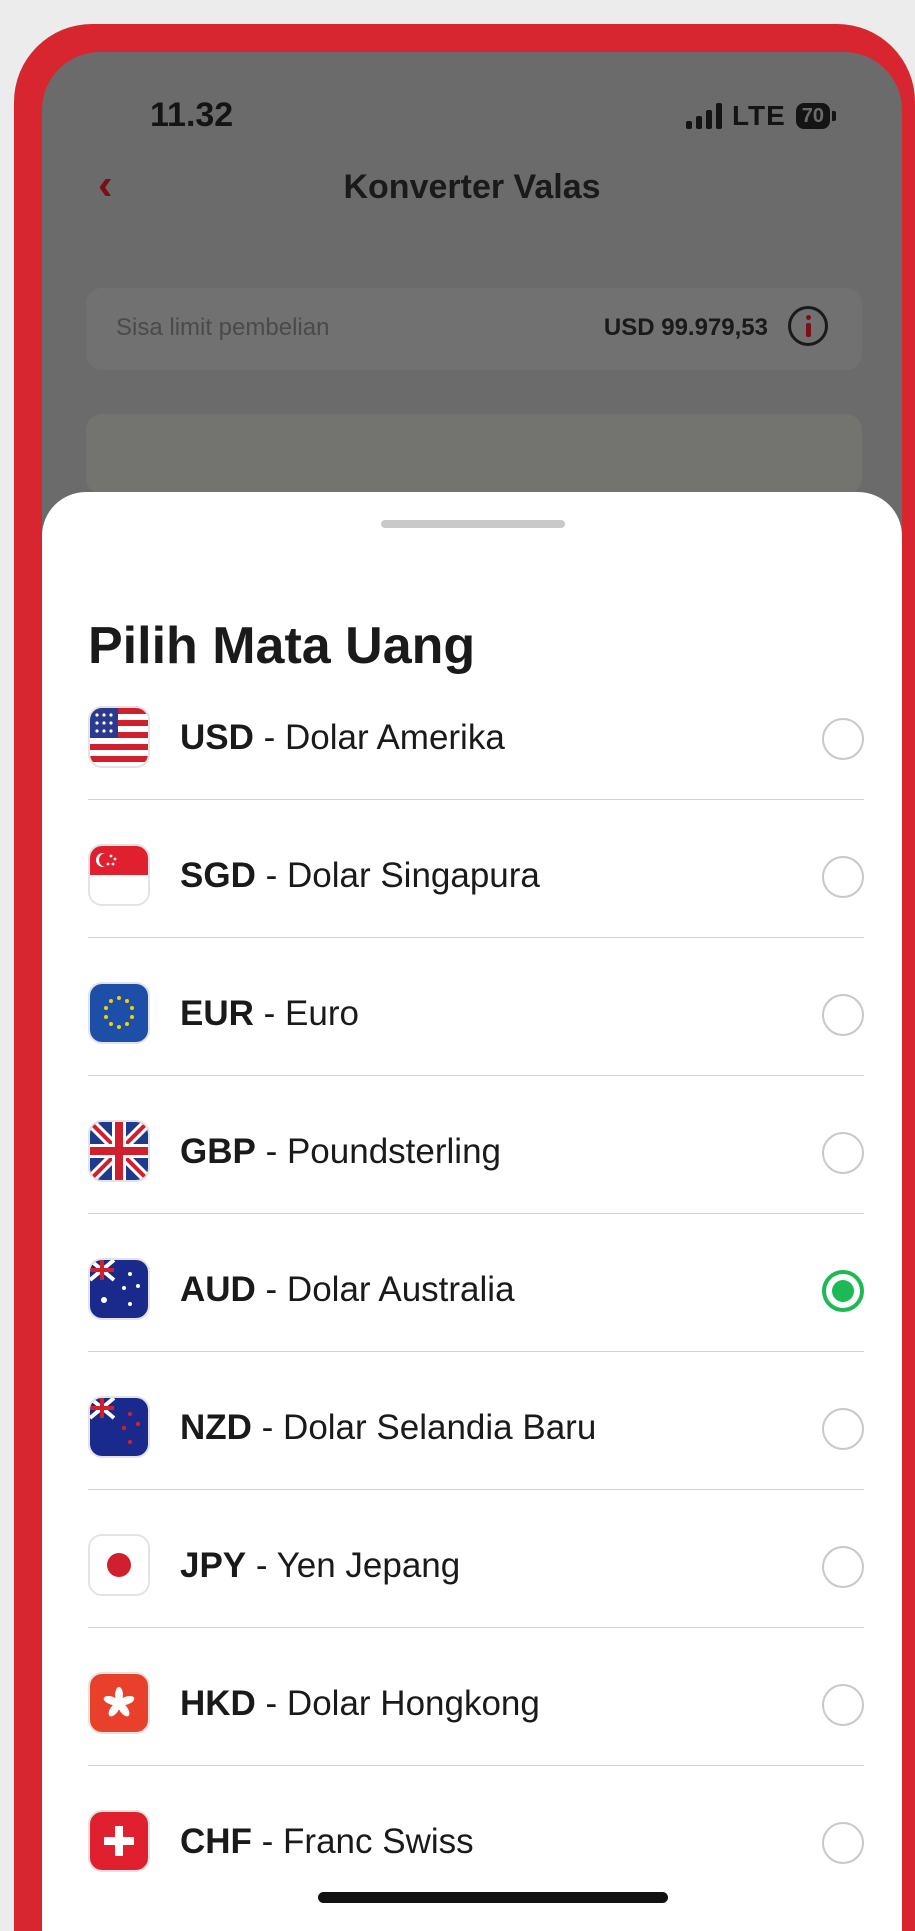 The width and height of the screenshot is (915, 1931). What do you see at coordinates (843, 1705) in the screenshot?
I see `radio-hkd` at bounding box center [843, 1705].